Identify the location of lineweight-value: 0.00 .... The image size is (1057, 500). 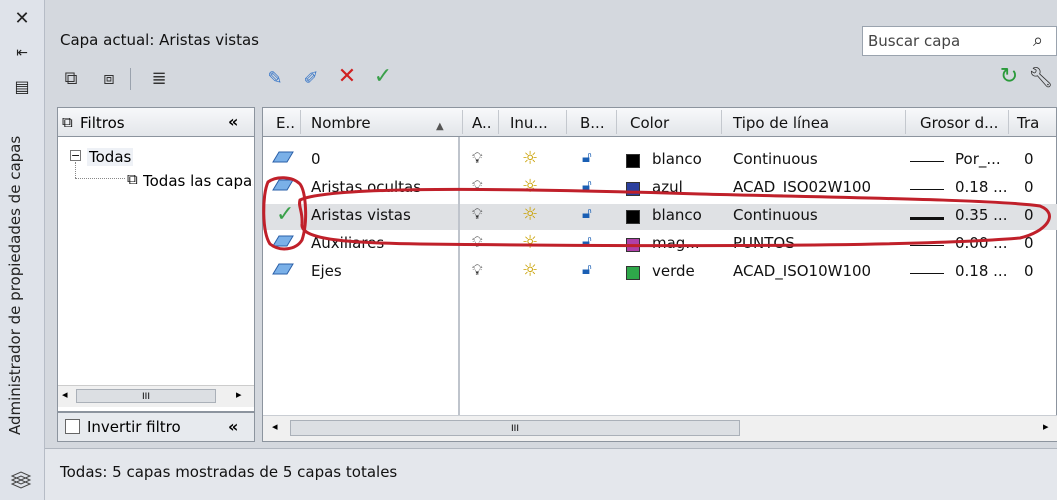
(981, 243).